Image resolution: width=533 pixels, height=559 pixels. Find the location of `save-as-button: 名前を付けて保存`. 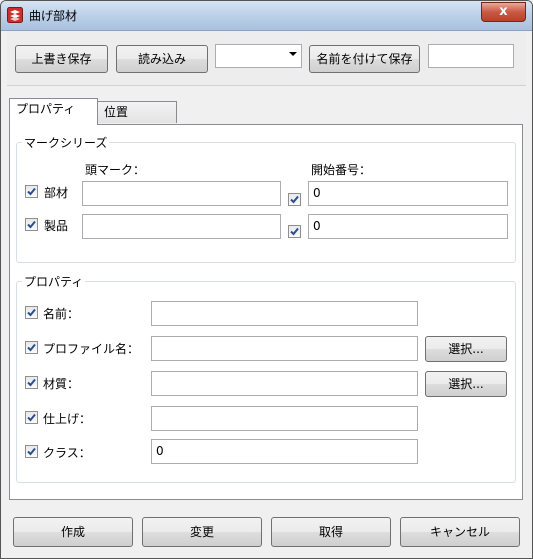

save-as-button: 名前を付けて保存 is located at coordinates (364, 59).